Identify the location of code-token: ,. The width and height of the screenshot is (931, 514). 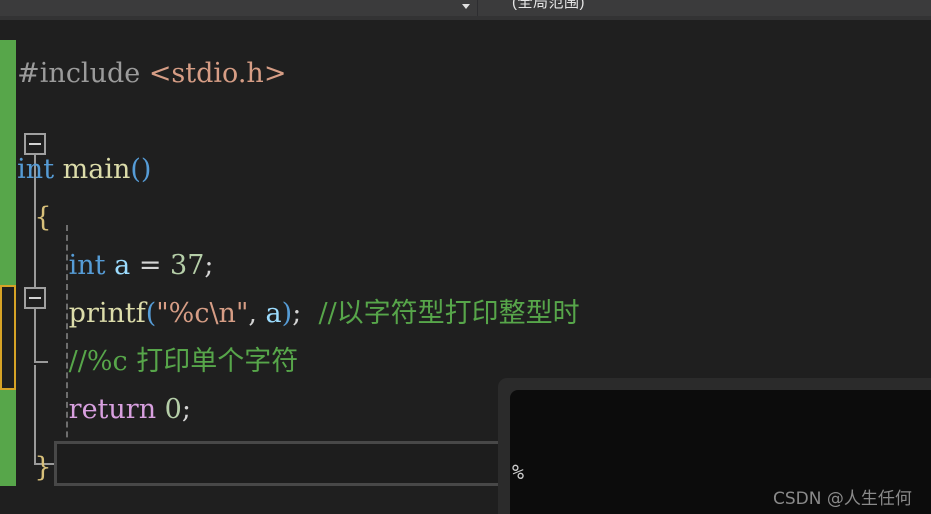
(257, 313).